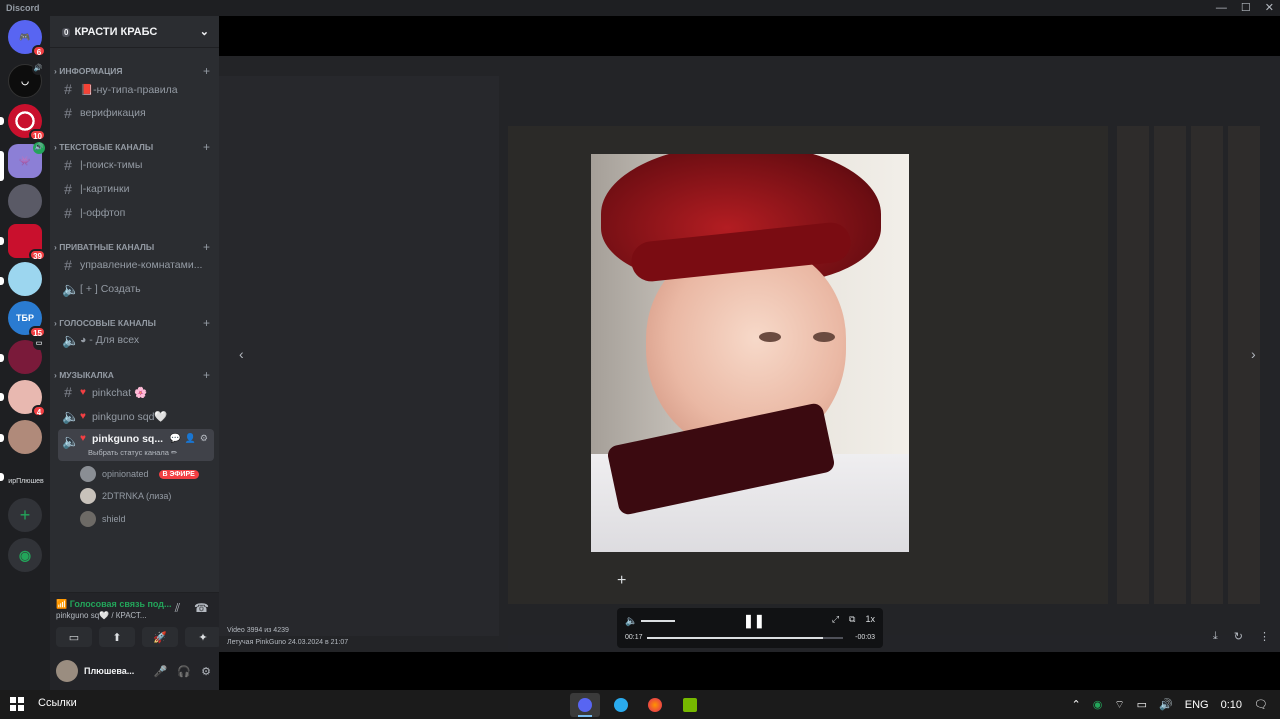 This screenshot has height=719, width=1280. Describe the element at coordinates (125, 496) in the screenshot. I see `voice-user: 2DTRNKA (лиза)` at that location.